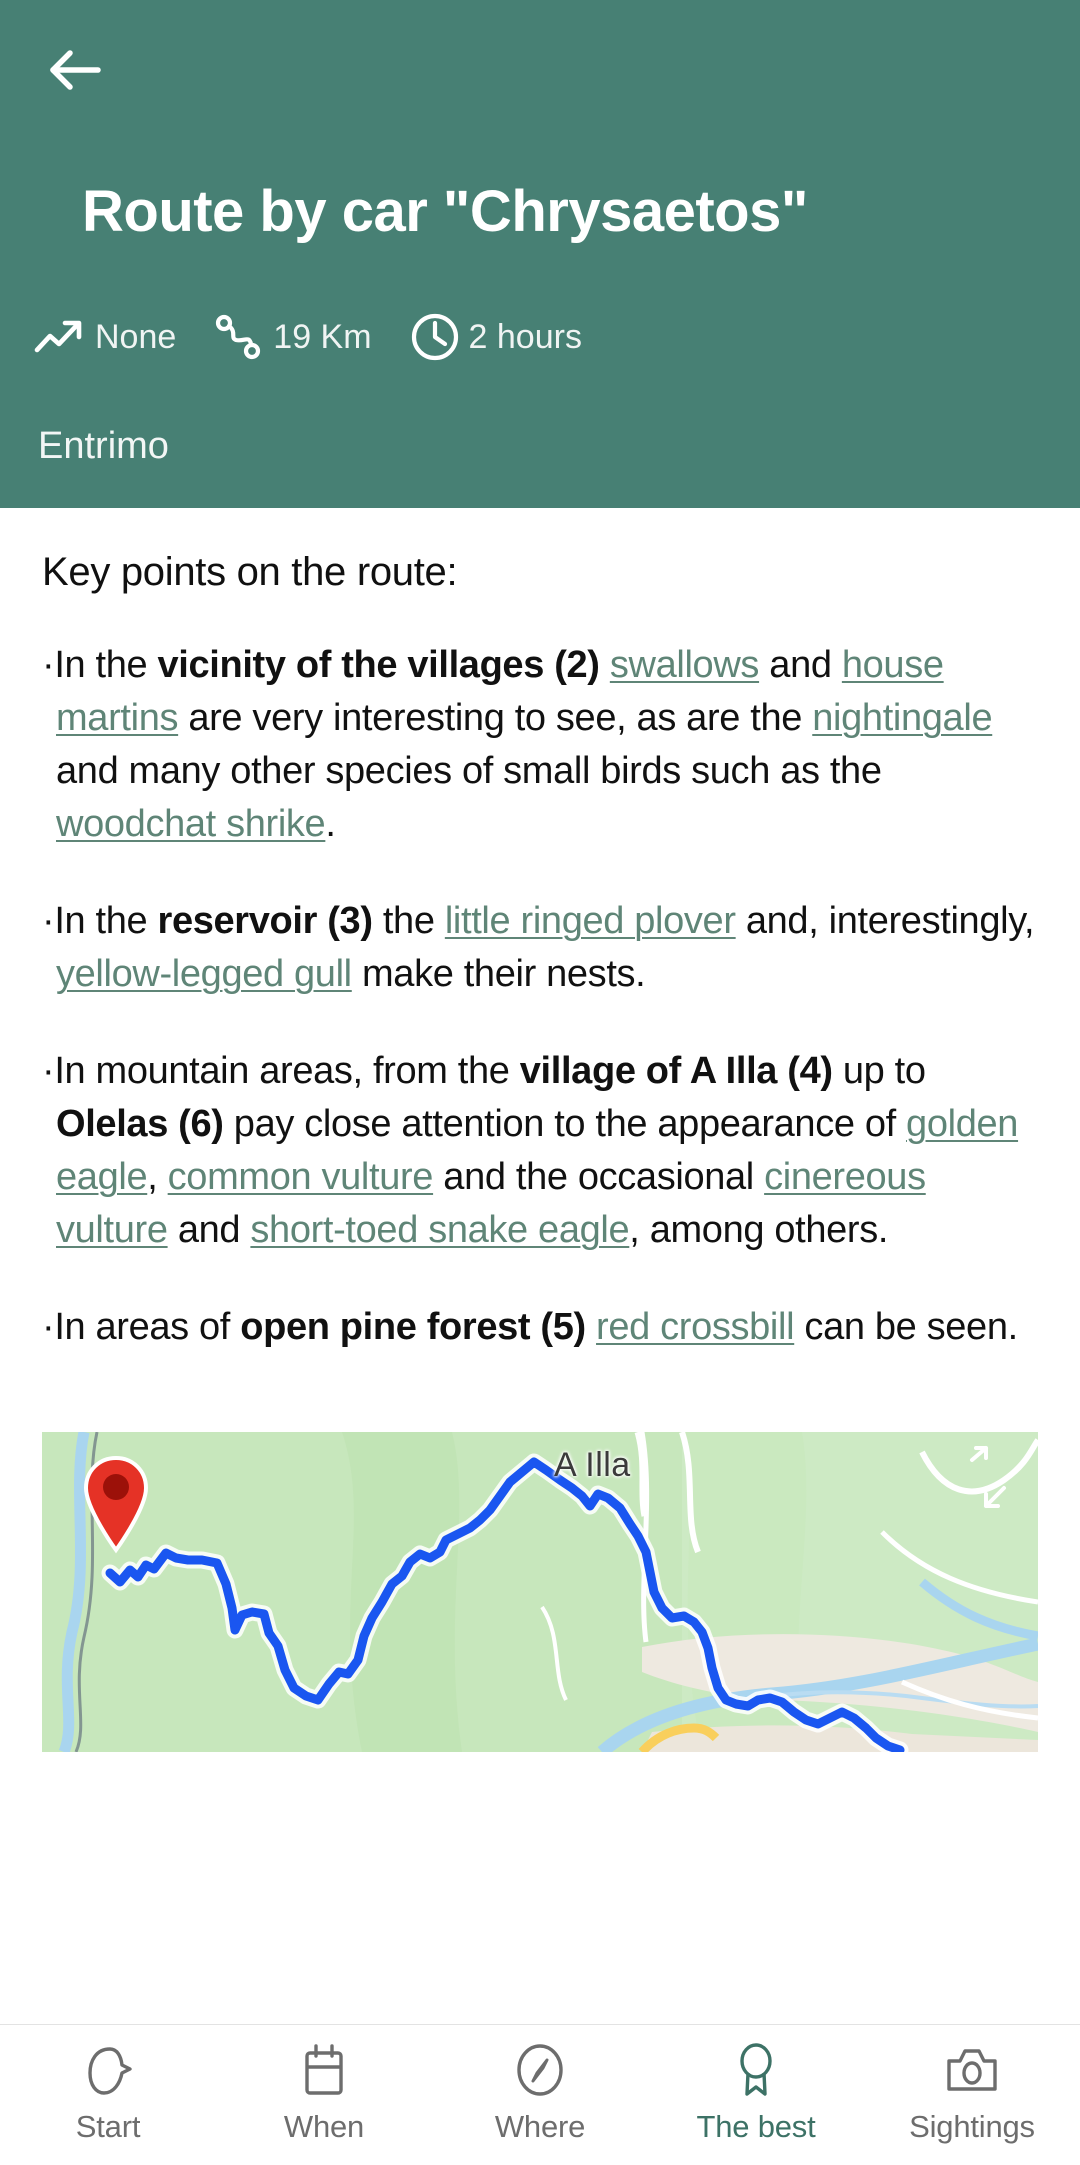  I want to click on stat-difficulty-value: None, so click(136, 336).